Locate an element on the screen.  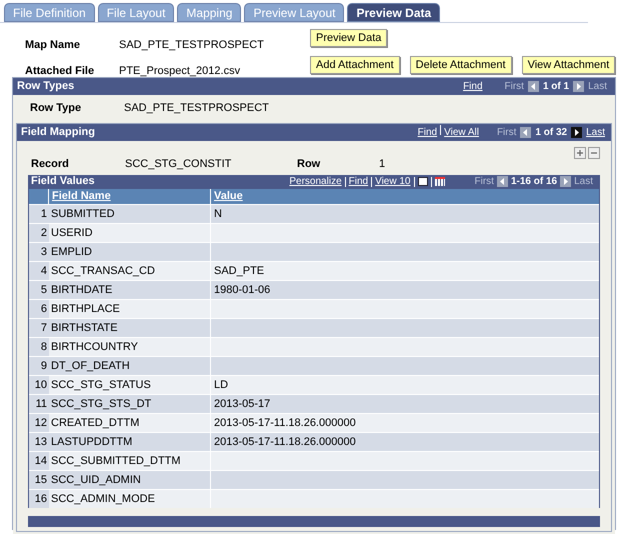
row-number: 4 is located at coordinates (39, 270).